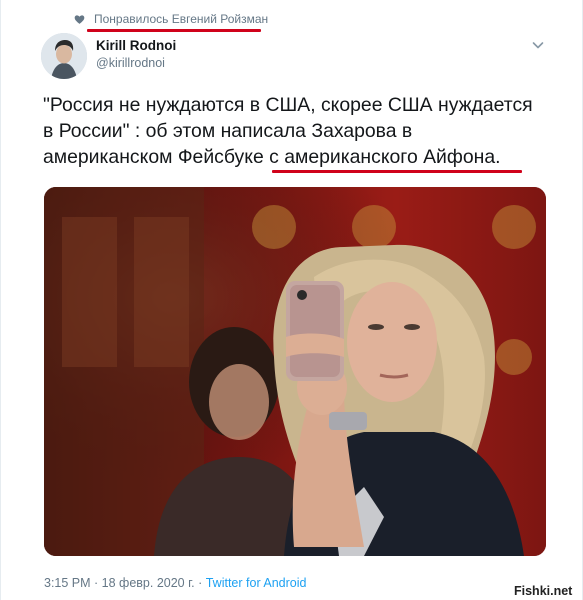 The height and width of the screenshot is (600, 583). I want to click on social-context: Понравилось Евгений Ройзман, so click(171, 19).